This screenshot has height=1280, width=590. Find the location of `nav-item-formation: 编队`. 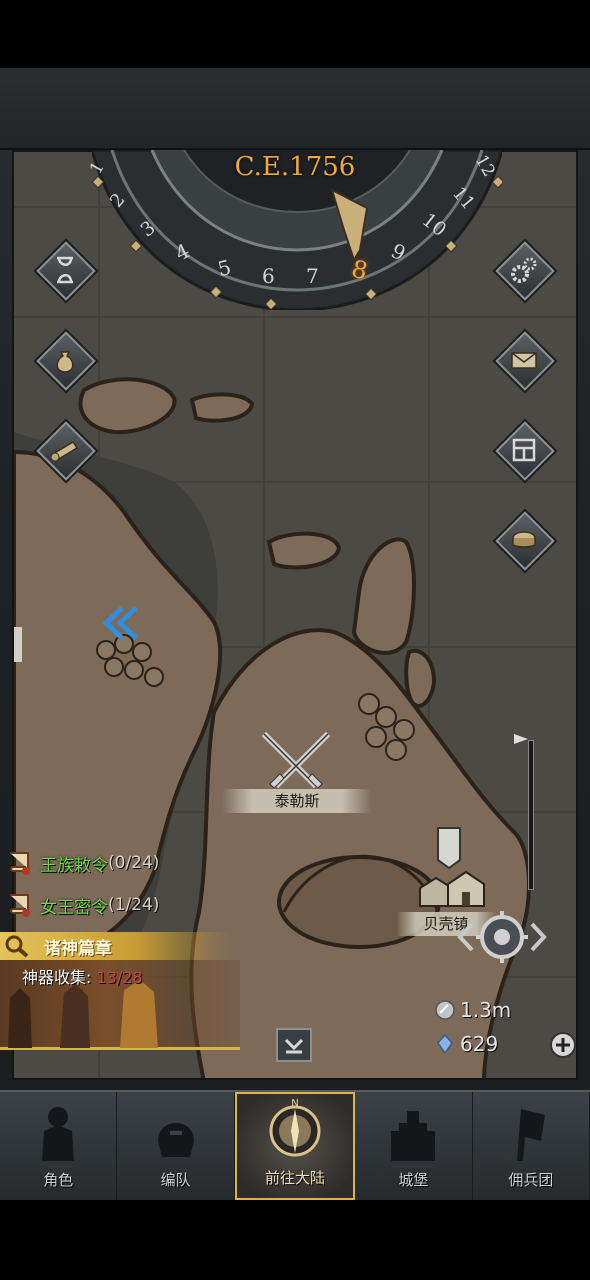

nav-item-formation: 编队 is located at coordinates (176, 1146).